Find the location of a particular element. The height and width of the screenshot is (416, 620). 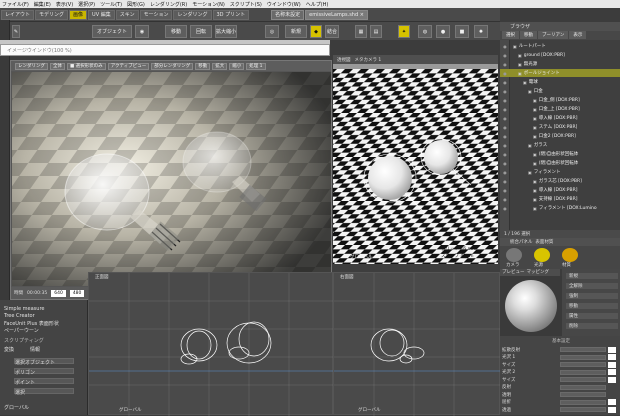

tree-row: ● ▣ 口金_側 [DOX:PBR] is located at coordinates (560, 100).